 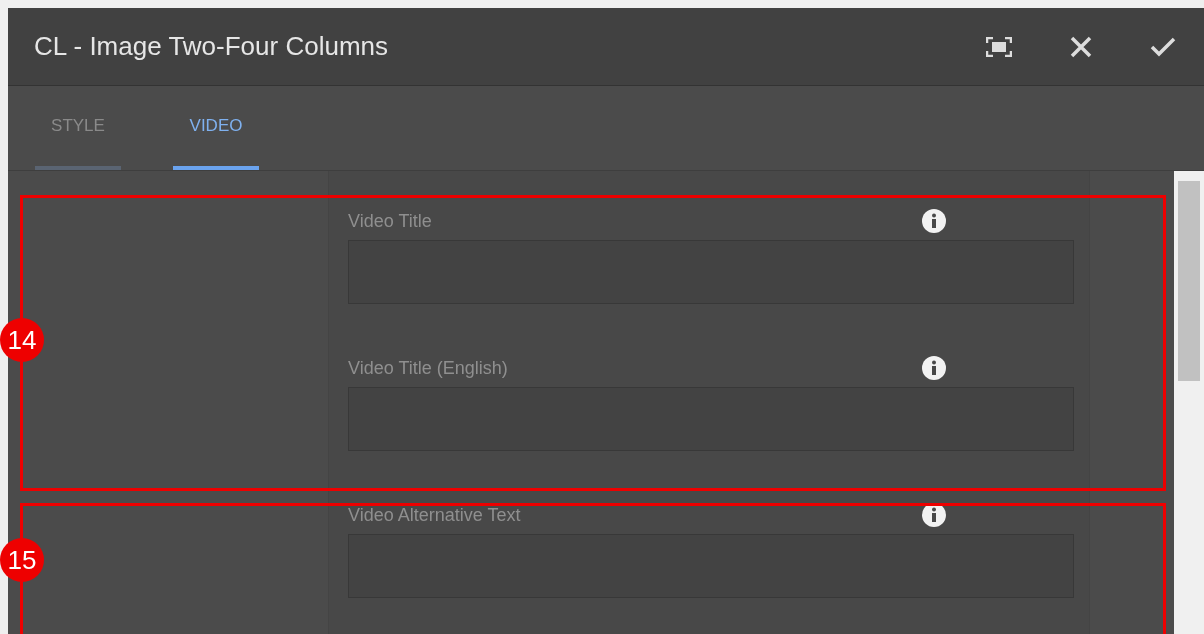 What do you see at coordinates (1189, 402) in the screenshot?
I see `scrollbar` at bounding box center [1189, 402].